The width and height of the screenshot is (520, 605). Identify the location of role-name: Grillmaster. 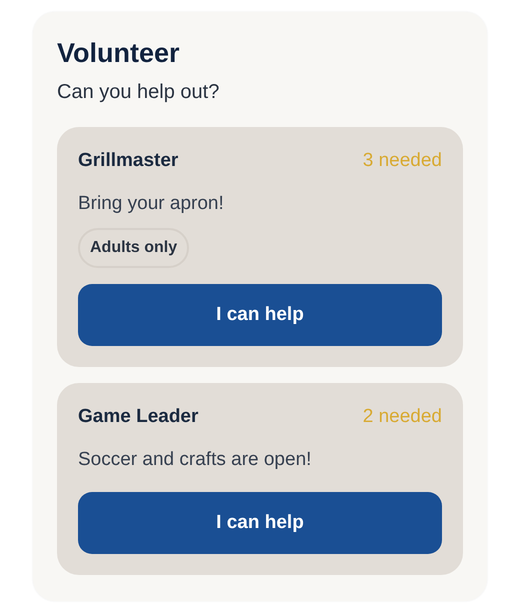
(128, 161).